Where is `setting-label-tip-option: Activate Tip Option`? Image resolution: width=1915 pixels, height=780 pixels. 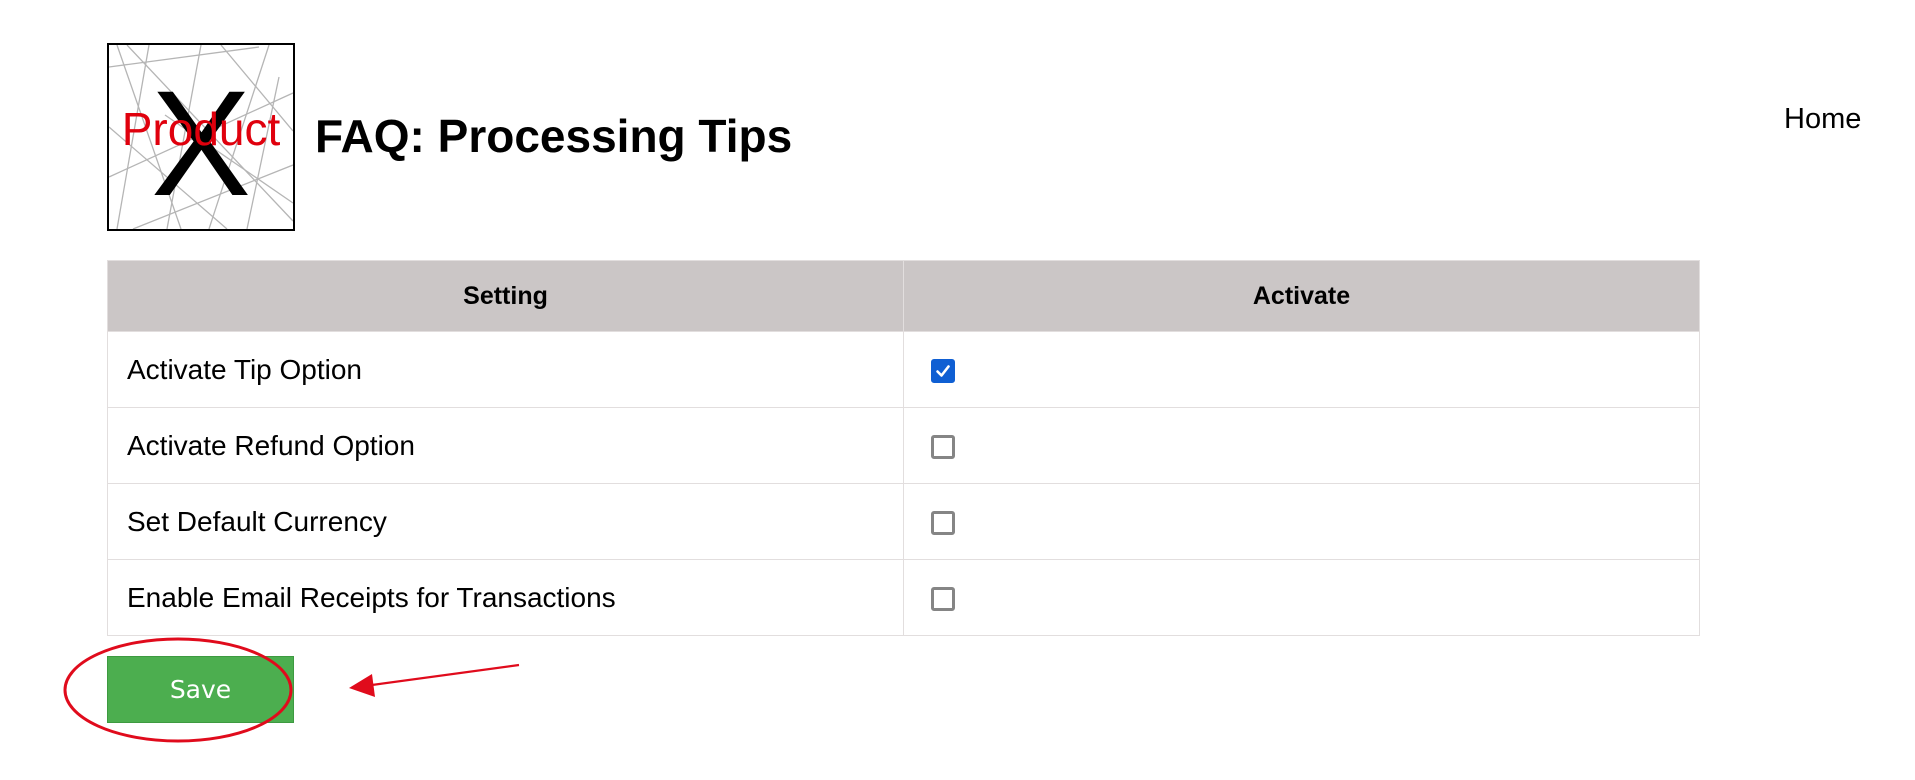 setting-label-tip-option: Activate Tip Option is located at coordinates (505, 369).